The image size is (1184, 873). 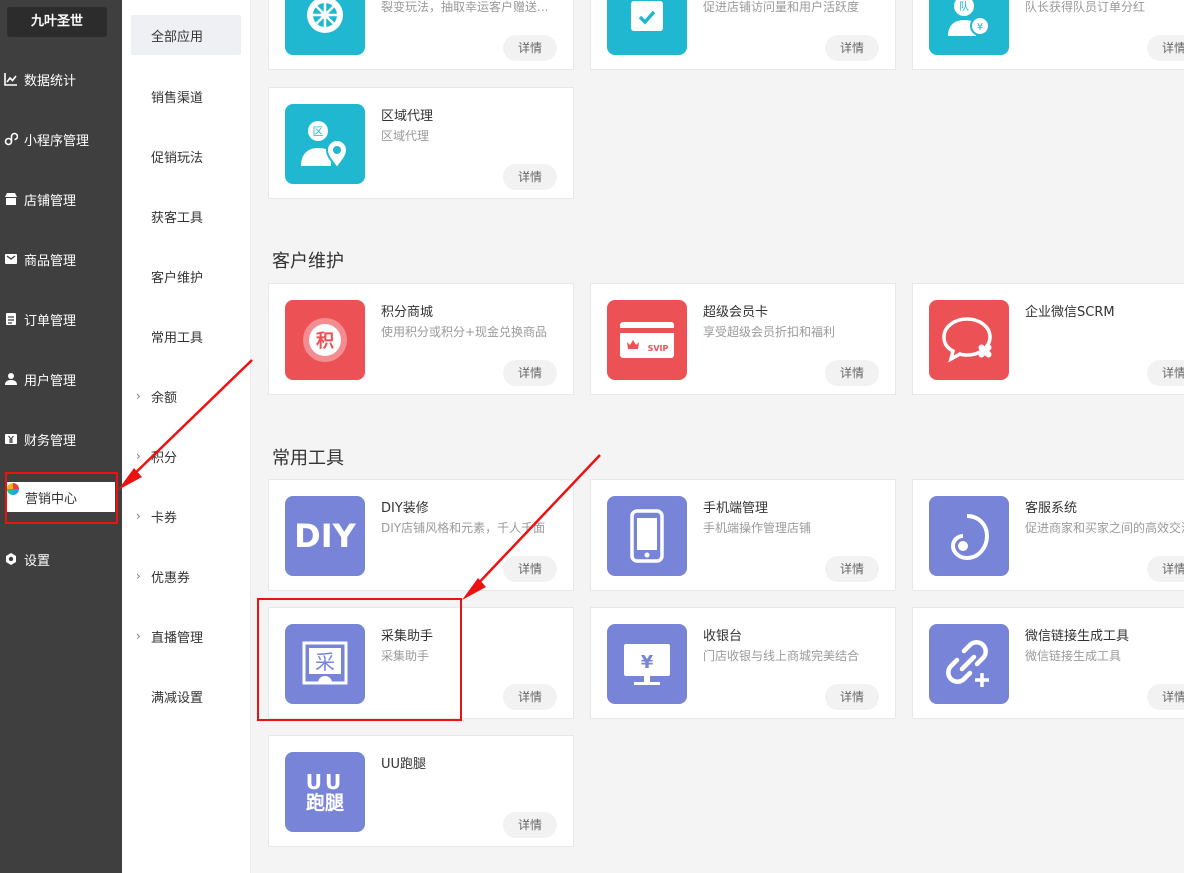 I want to click on app-card-wechat-scrm: 企业微信SCRM 详情, so click(x=1048, y=339).